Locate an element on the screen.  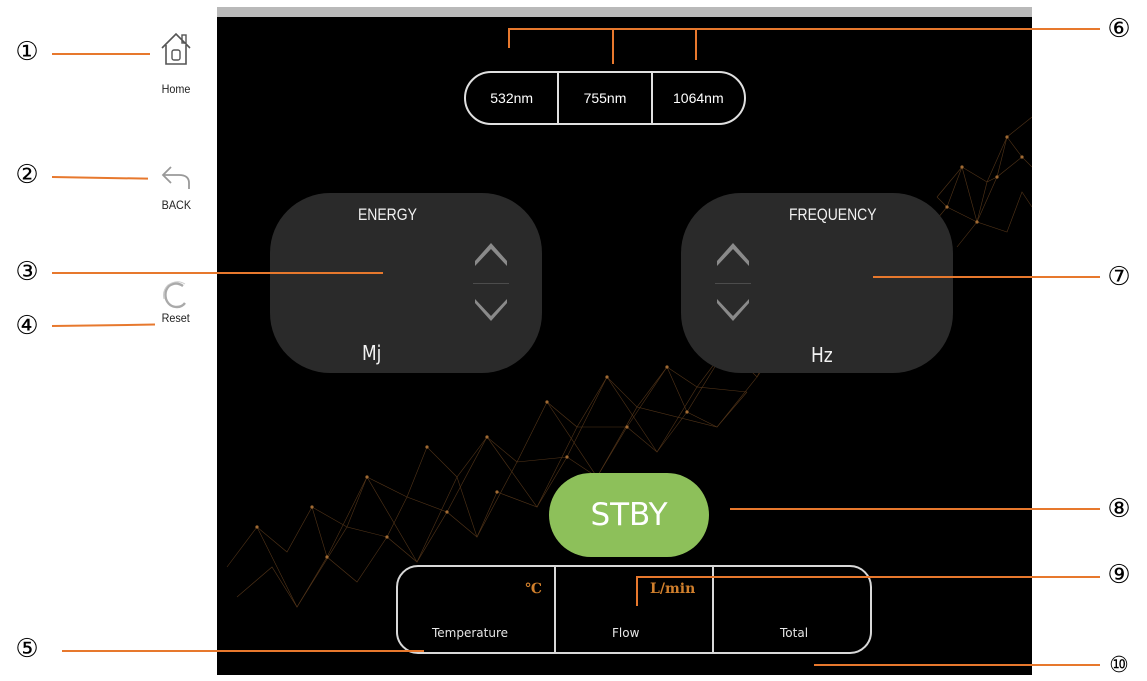
flow-cell: L/min Flow is located at coordinates (633, 609).